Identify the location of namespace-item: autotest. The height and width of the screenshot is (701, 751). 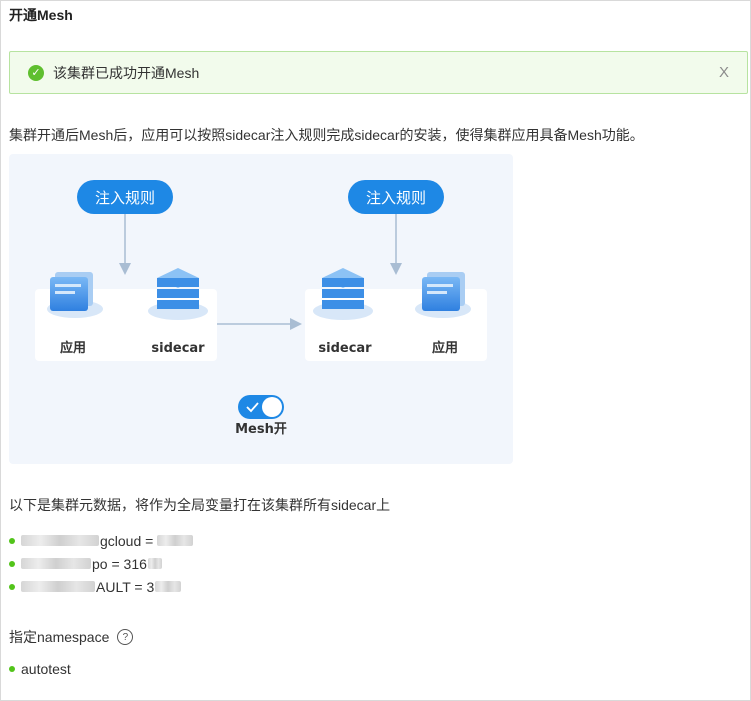
(40, 669).